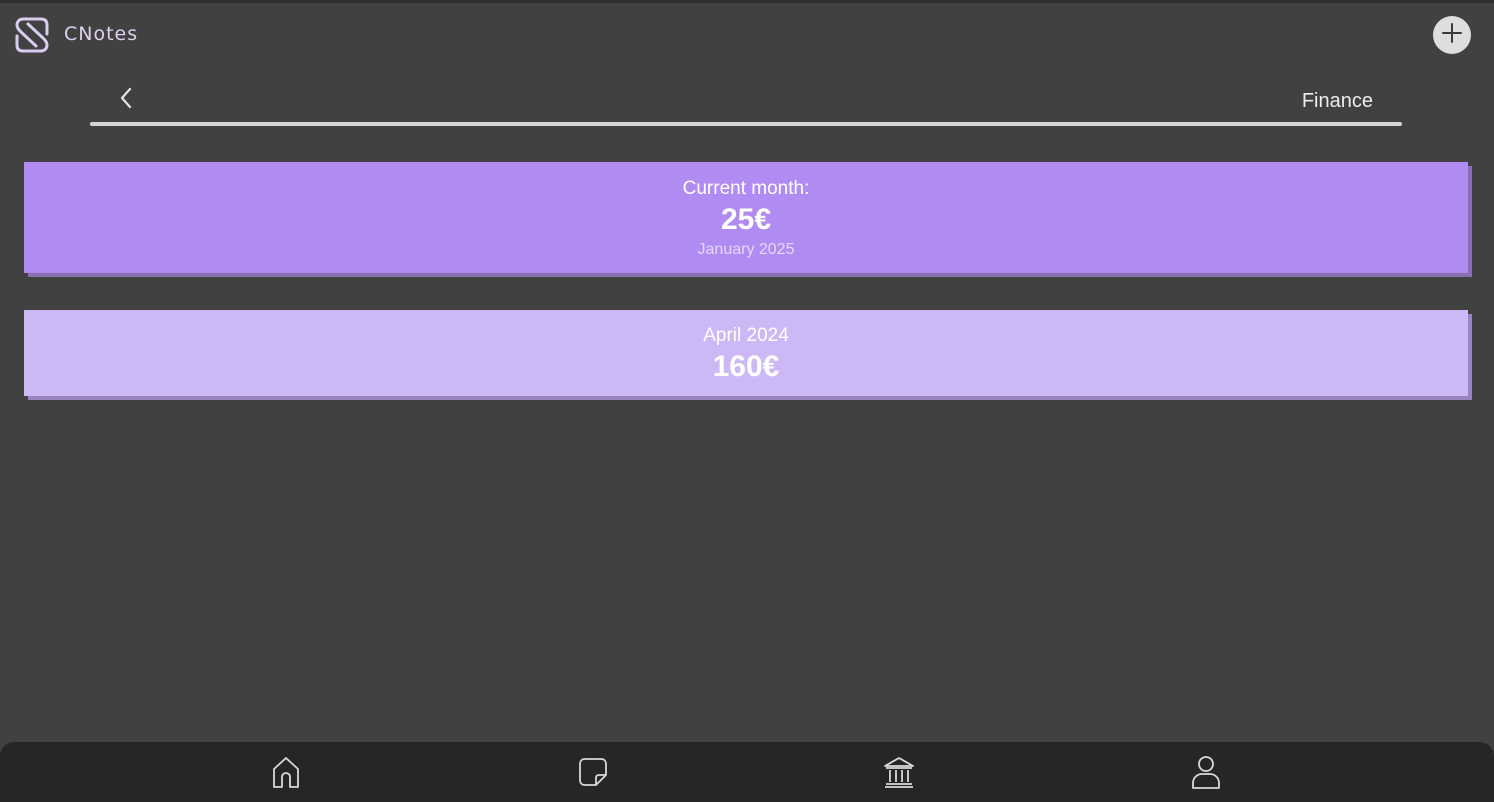 The width and height of the screenshot is (1494, 802). I want to click on plus-icon, so click(1452, 35).